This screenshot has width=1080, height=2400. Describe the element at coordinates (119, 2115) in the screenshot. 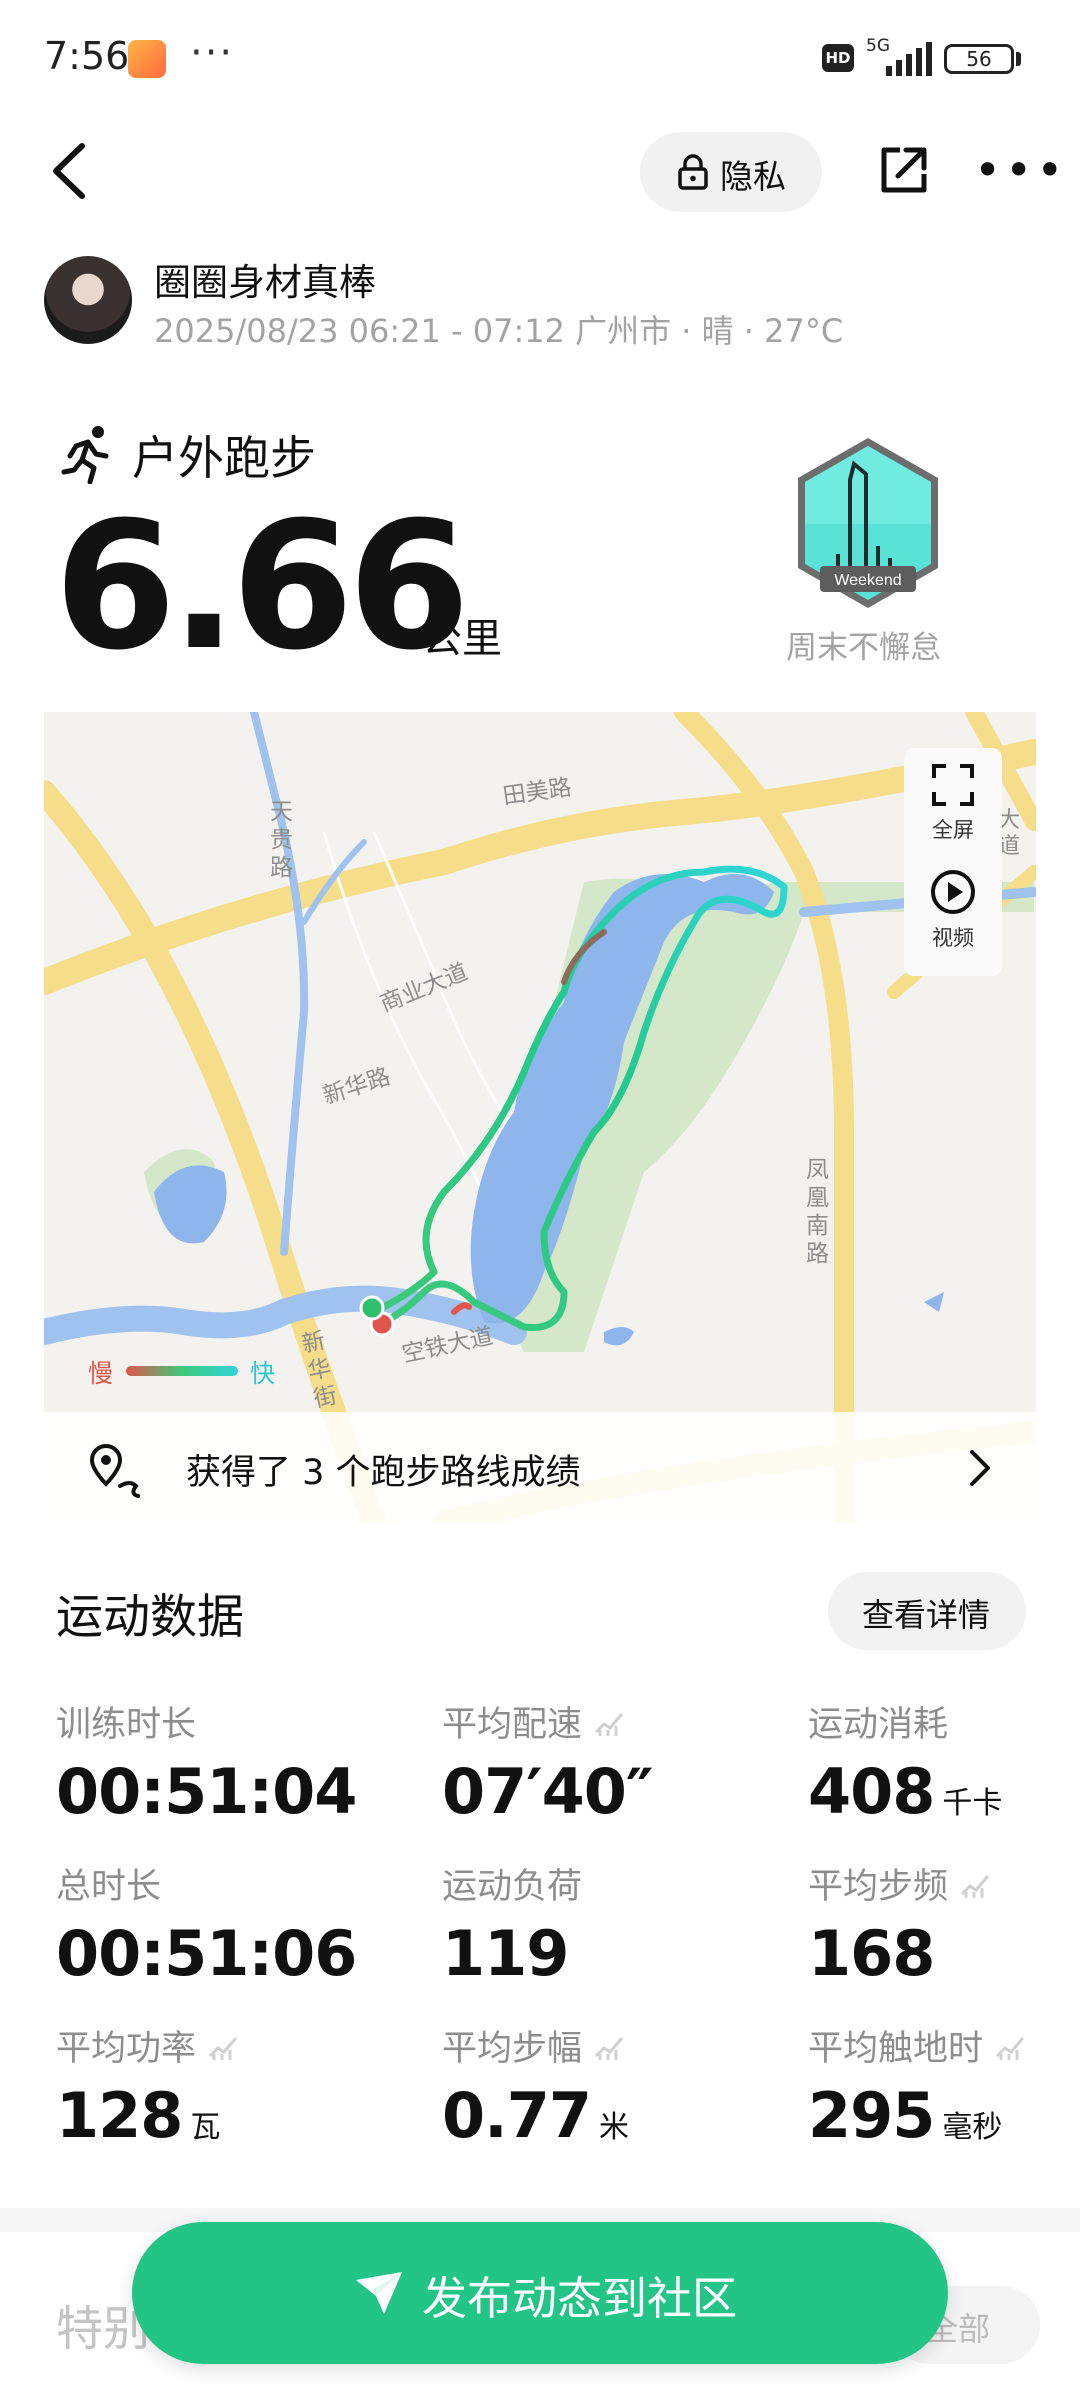

I see `stat-value: 128` at that location.